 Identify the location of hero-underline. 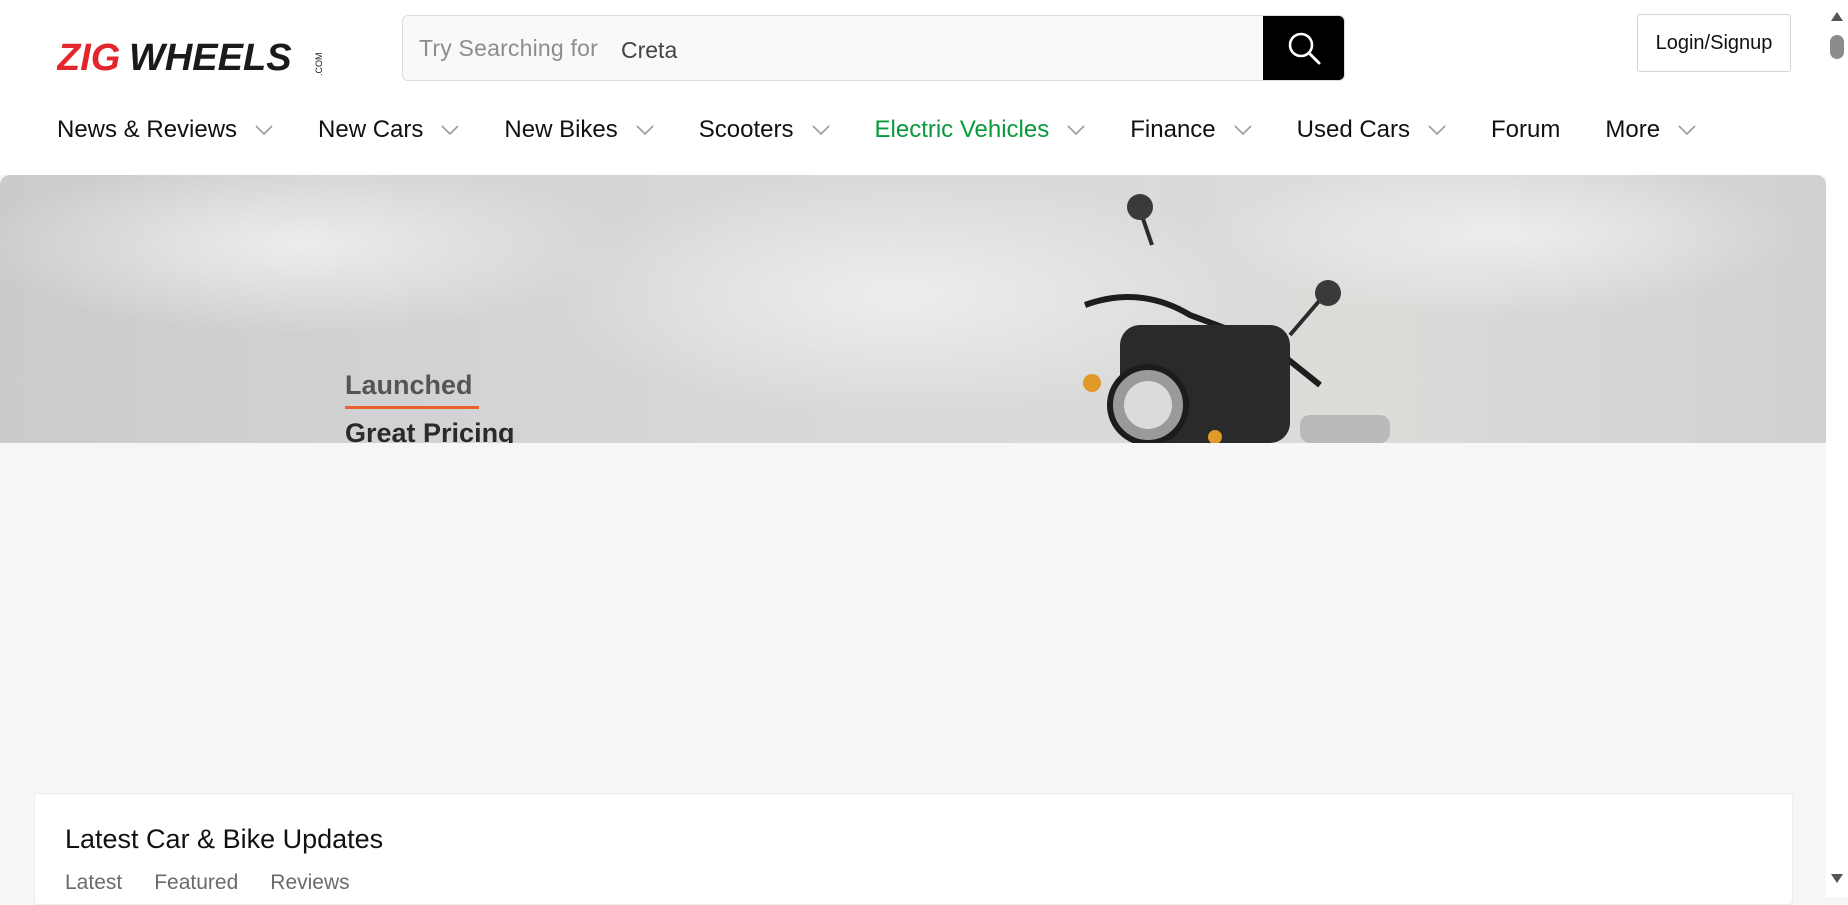
(412, 407).